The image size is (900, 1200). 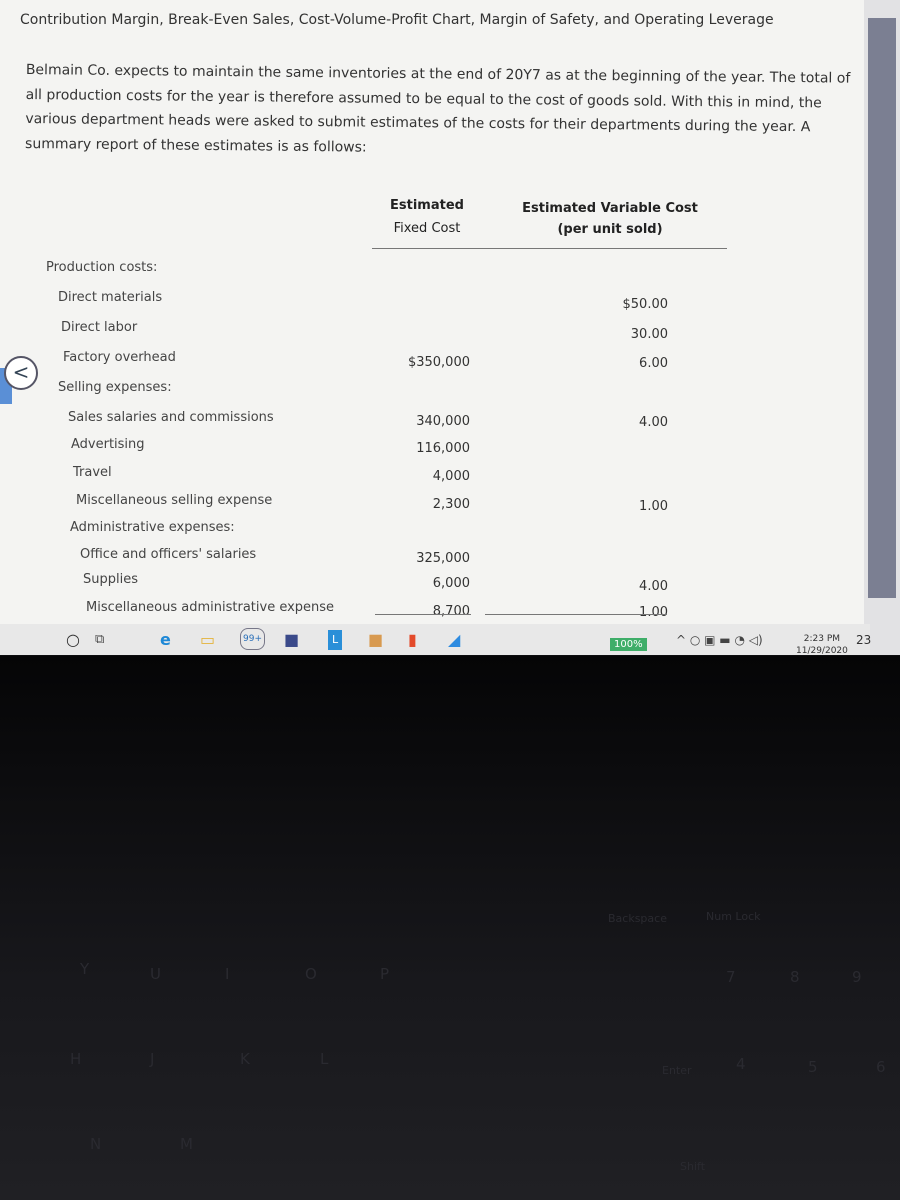 I want to click on row-label: Selling expenses:, so click(x=115, y=387).